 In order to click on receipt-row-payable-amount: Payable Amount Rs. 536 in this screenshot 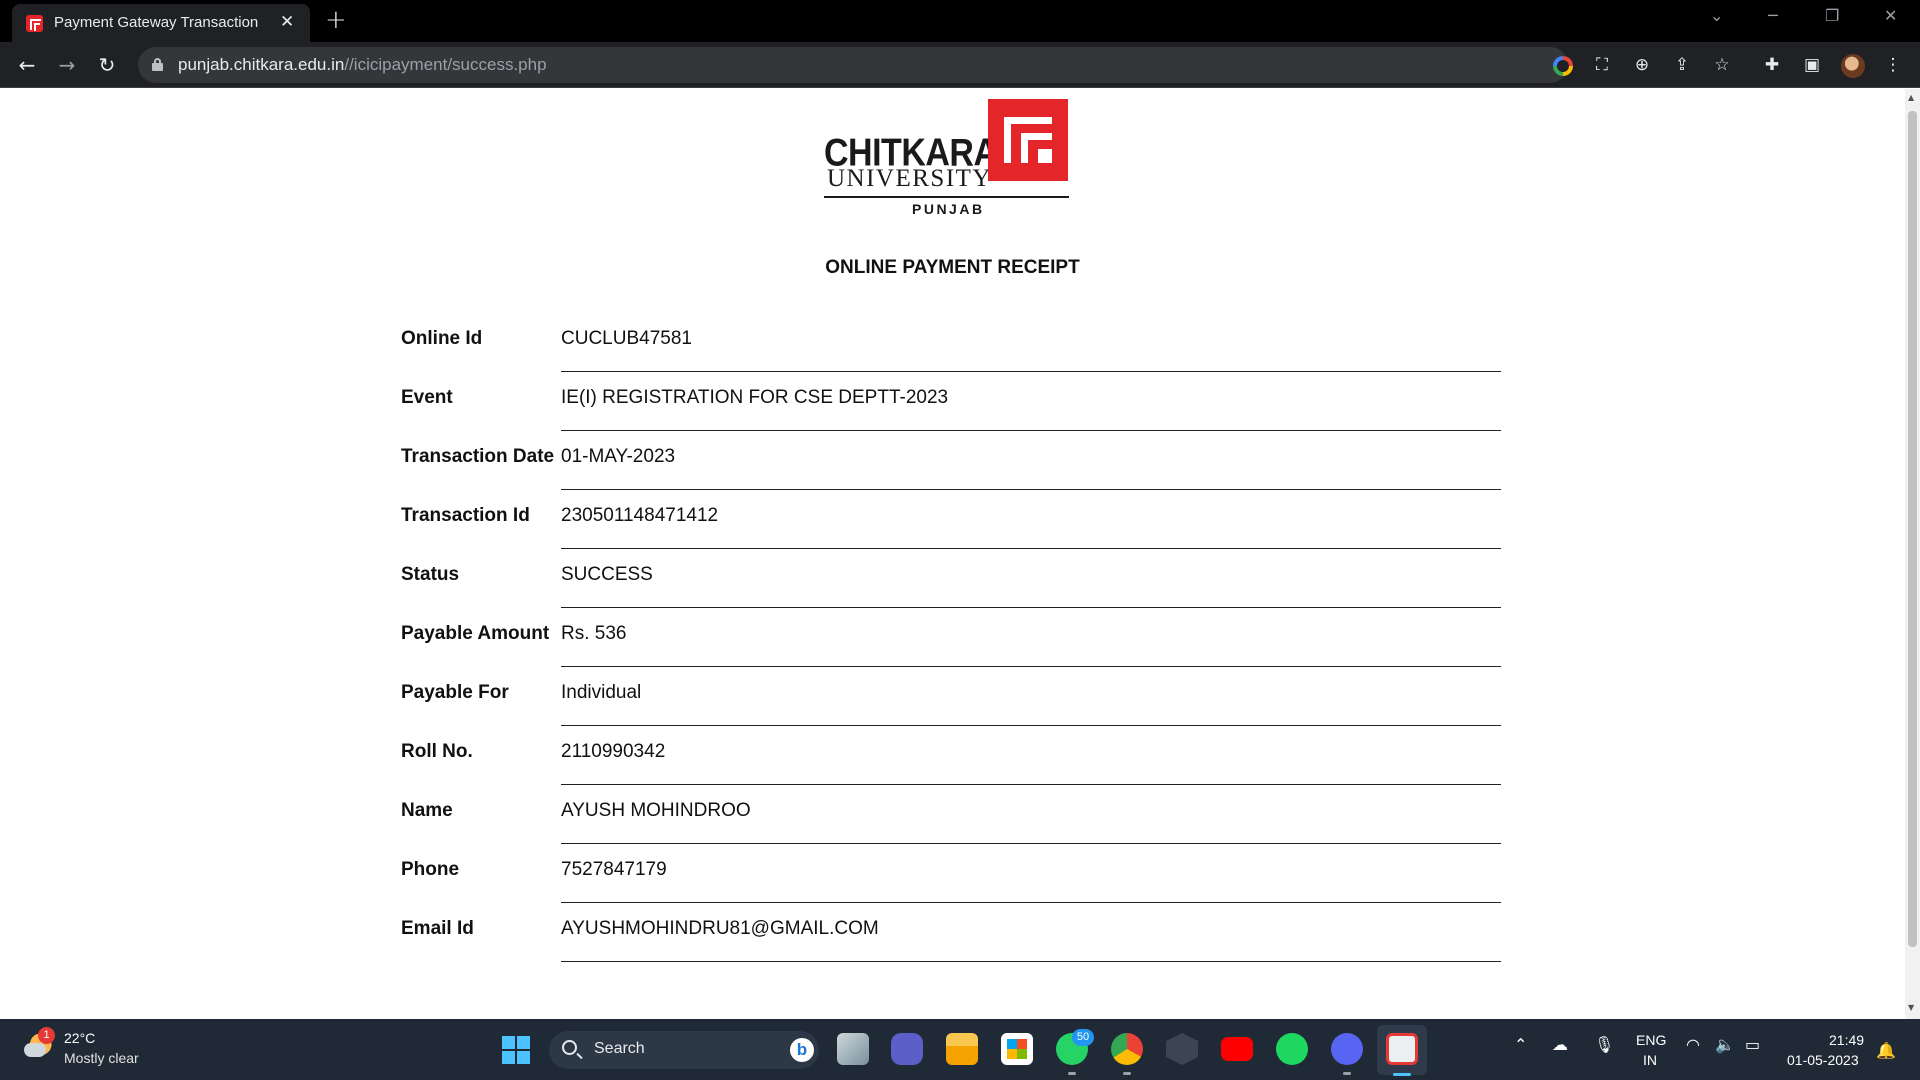, I will do `click(951, 637)`.